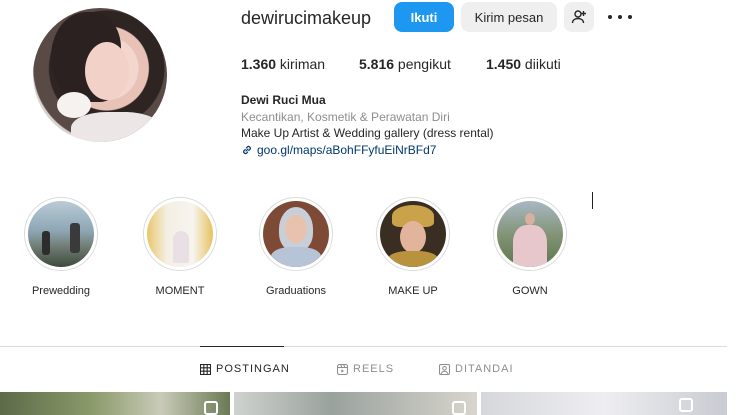 The image size is (740, 415). Describe the element at coordinates (116, 127) in the screenshot. I see `avatar-shoulder` at that location.